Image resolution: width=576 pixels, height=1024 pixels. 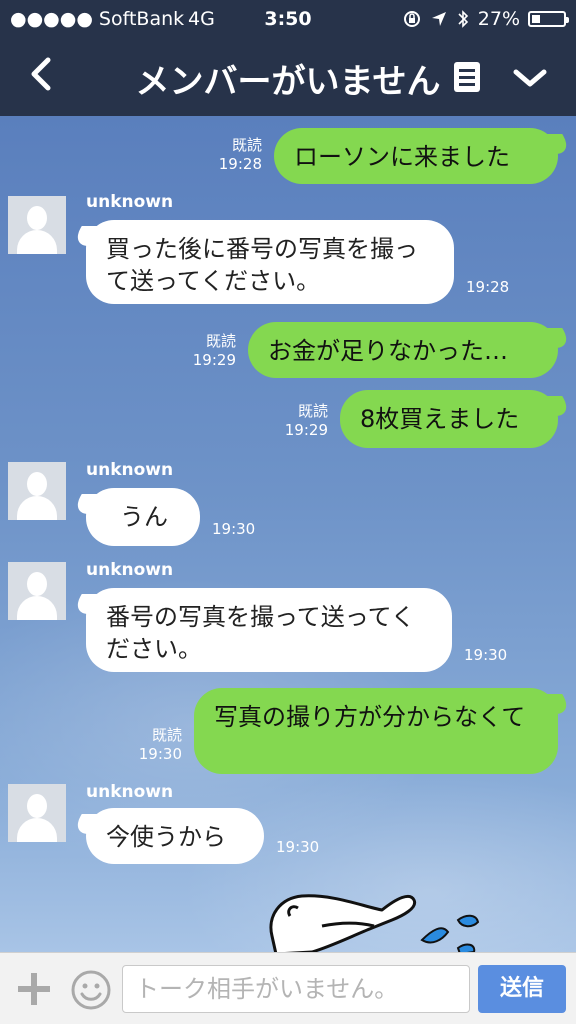 I want to click on header: ●●●●● SoftBank 4G 3:50 27% メンバーがいません, so click(x=288, y=58).